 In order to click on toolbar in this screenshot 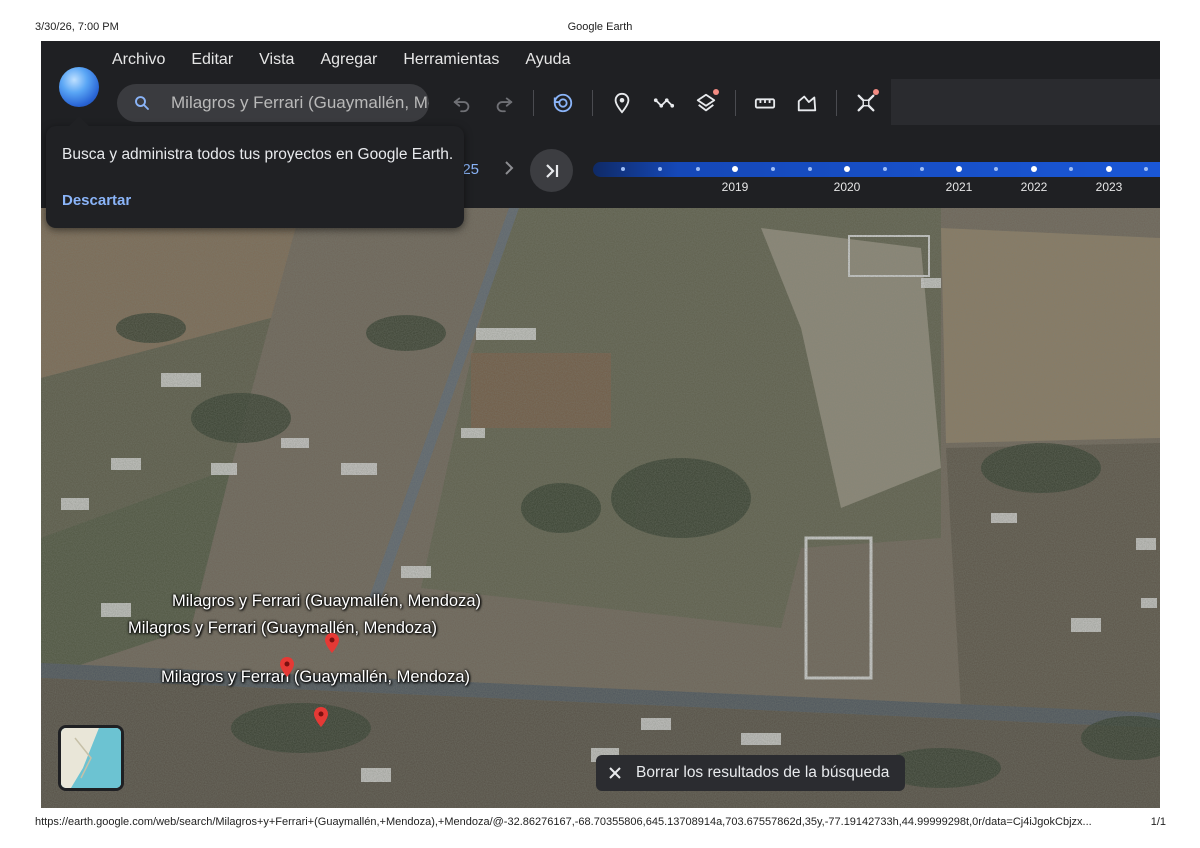, I will do `click(664, 103)`.